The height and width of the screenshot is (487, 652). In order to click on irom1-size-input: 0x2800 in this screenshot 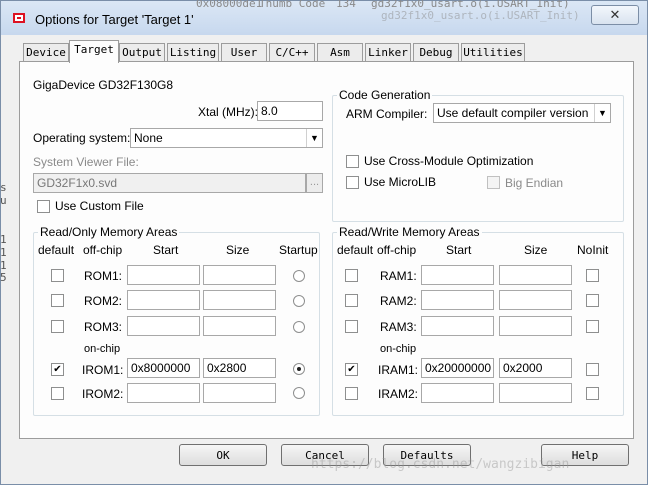, I will do `click(239, 368)`.